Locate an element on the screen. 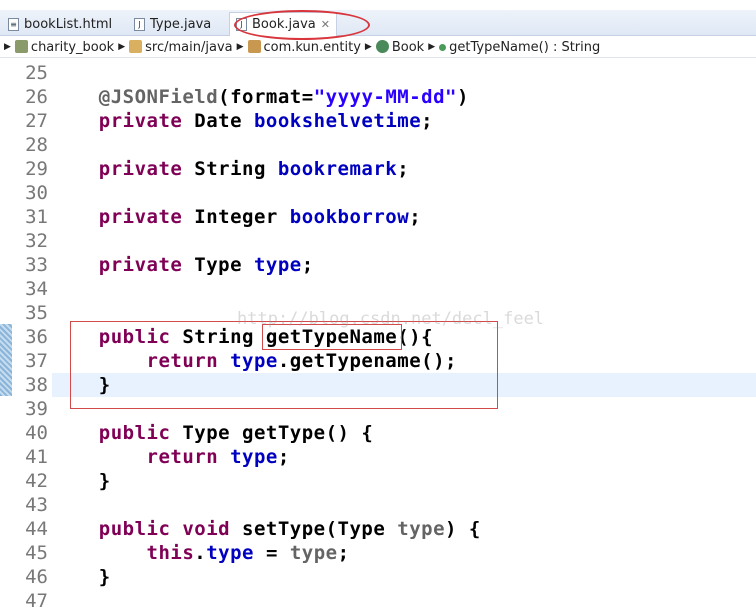  line-number: 34 is located at coordinates (36, 289).